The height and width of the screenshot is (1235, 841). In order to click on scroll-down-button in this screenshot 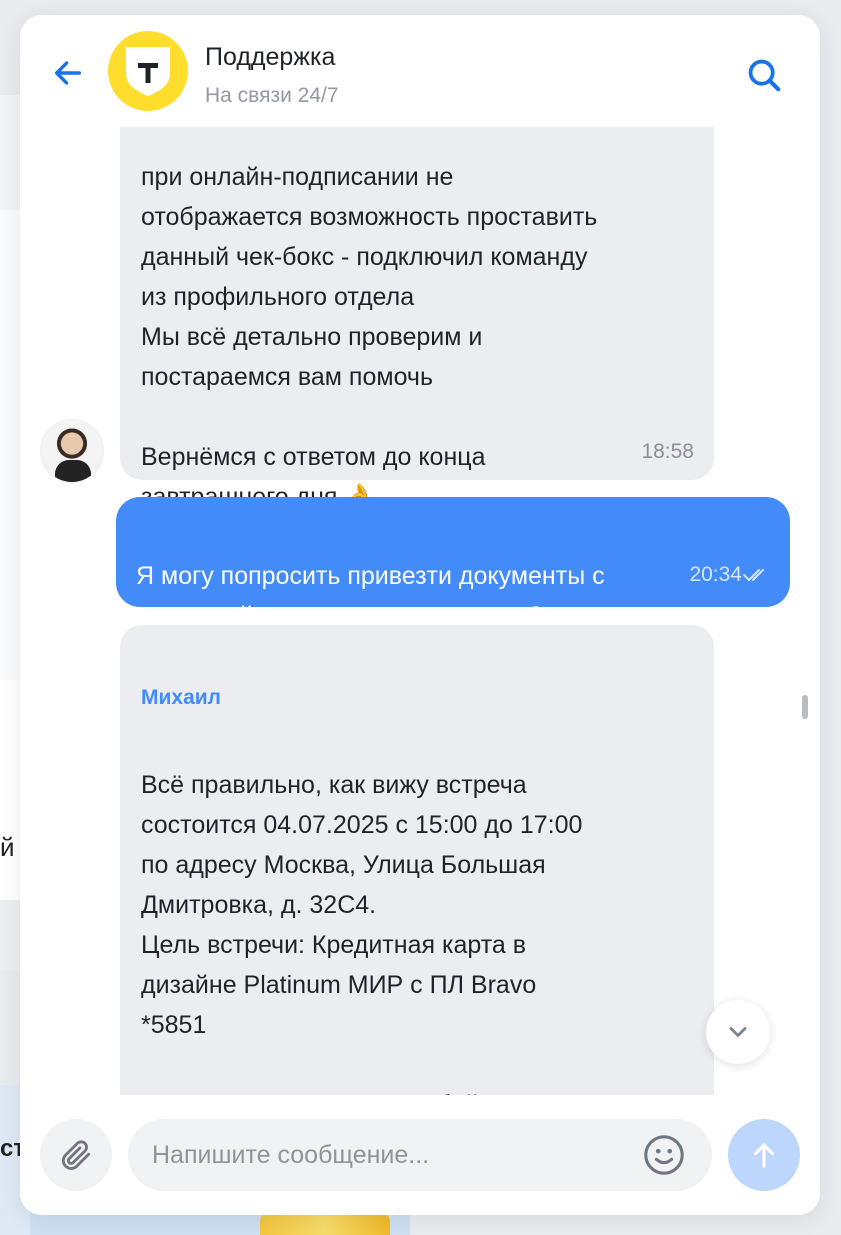, I will do `click(738, 1032)`.